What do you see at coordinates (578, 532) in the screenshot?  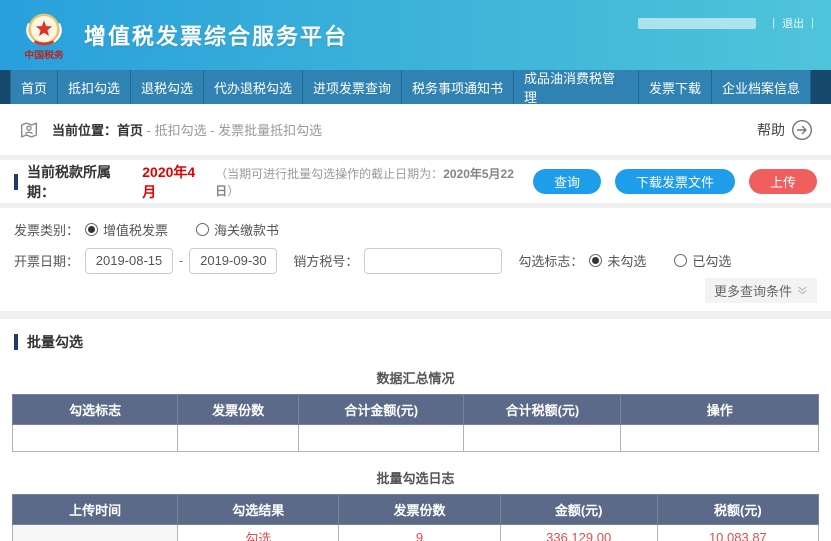 I see `cell-amount: 336,129.00` at bounding box center [578, 532].